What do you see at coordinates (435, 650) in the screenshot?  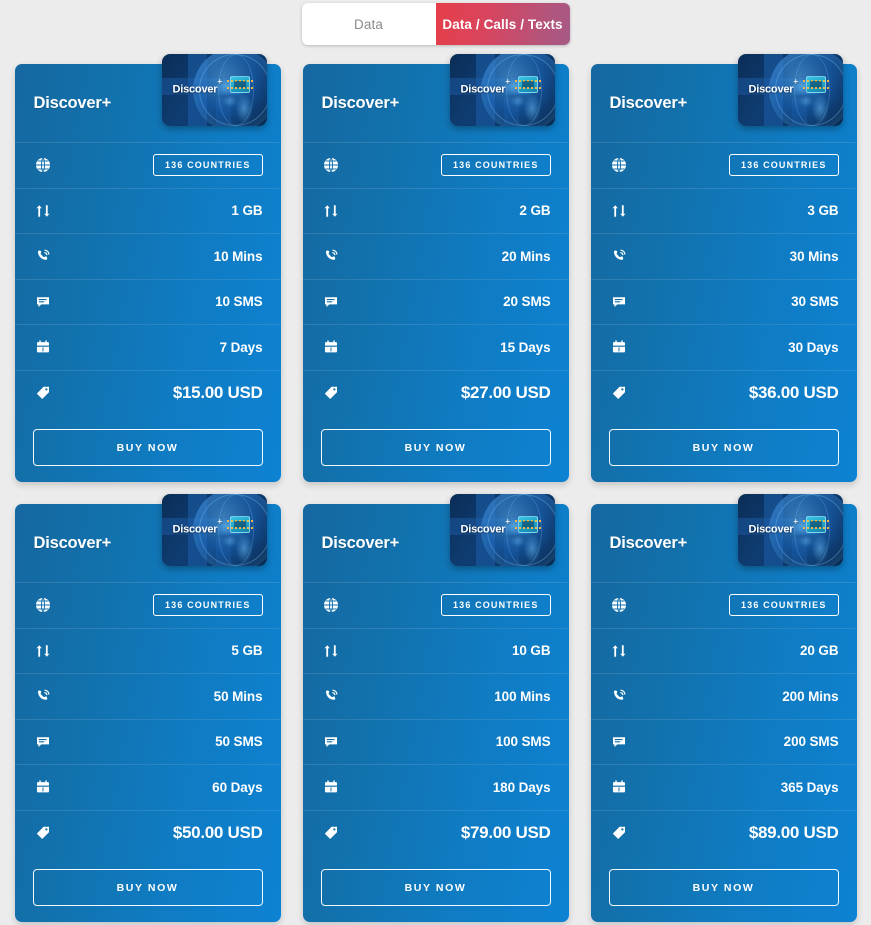 I see `row-data: 10 GB` at bounding box center [435, 650].